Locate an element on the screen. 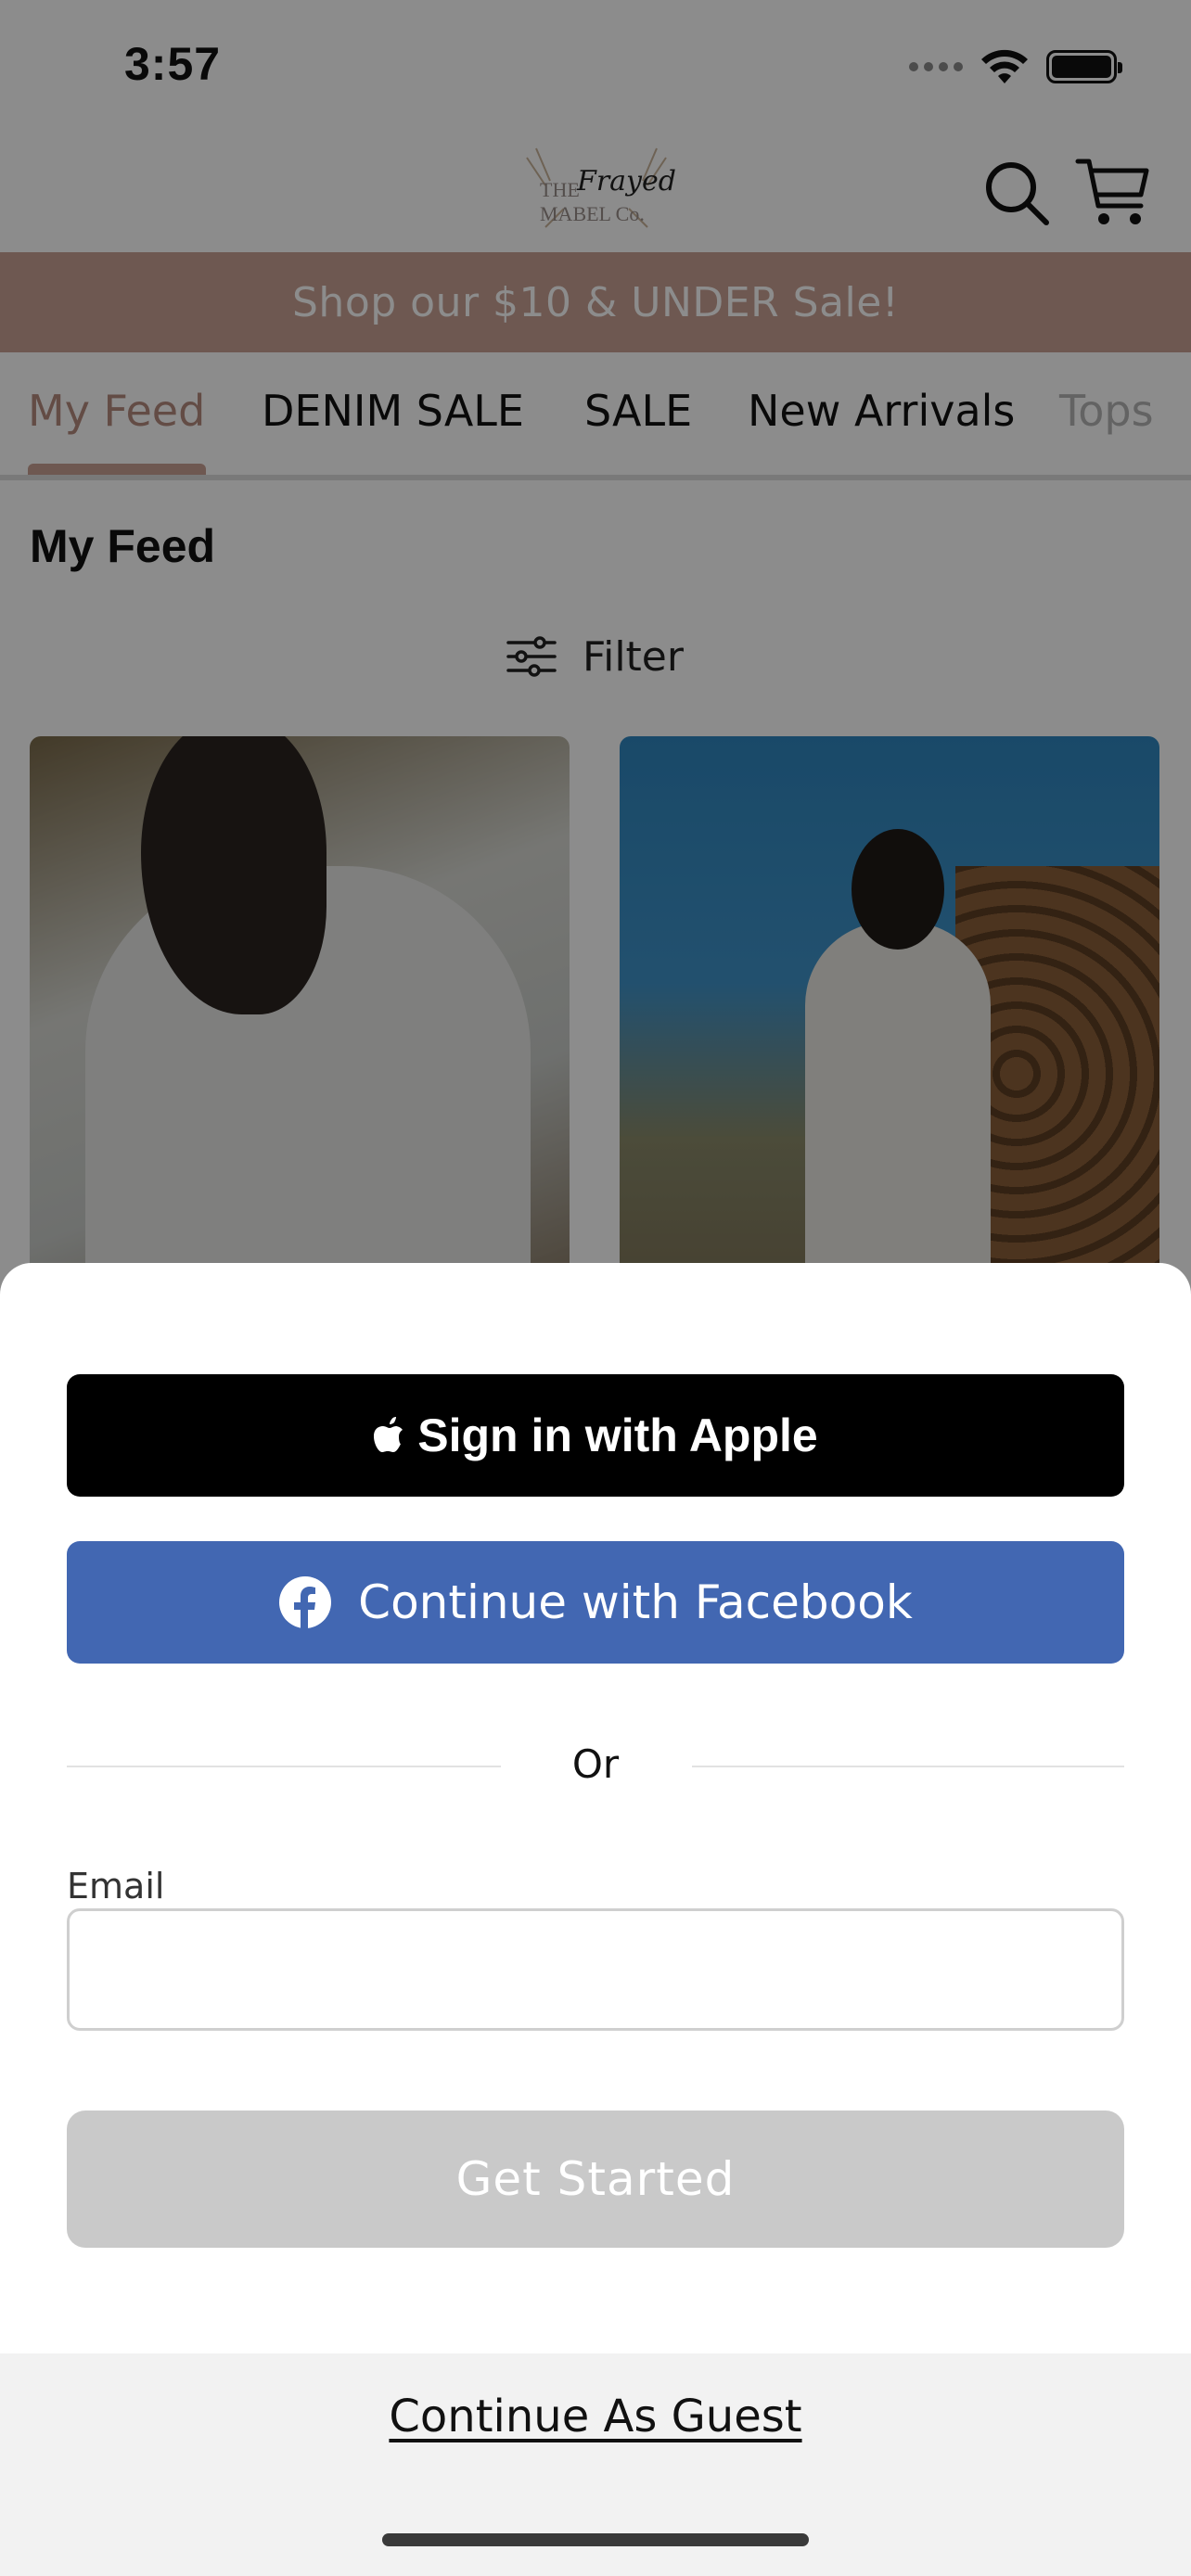 Image resolution: width=1191 pixels, height=2576 pixels. home-indicator is located at coordinates (595, 2540).